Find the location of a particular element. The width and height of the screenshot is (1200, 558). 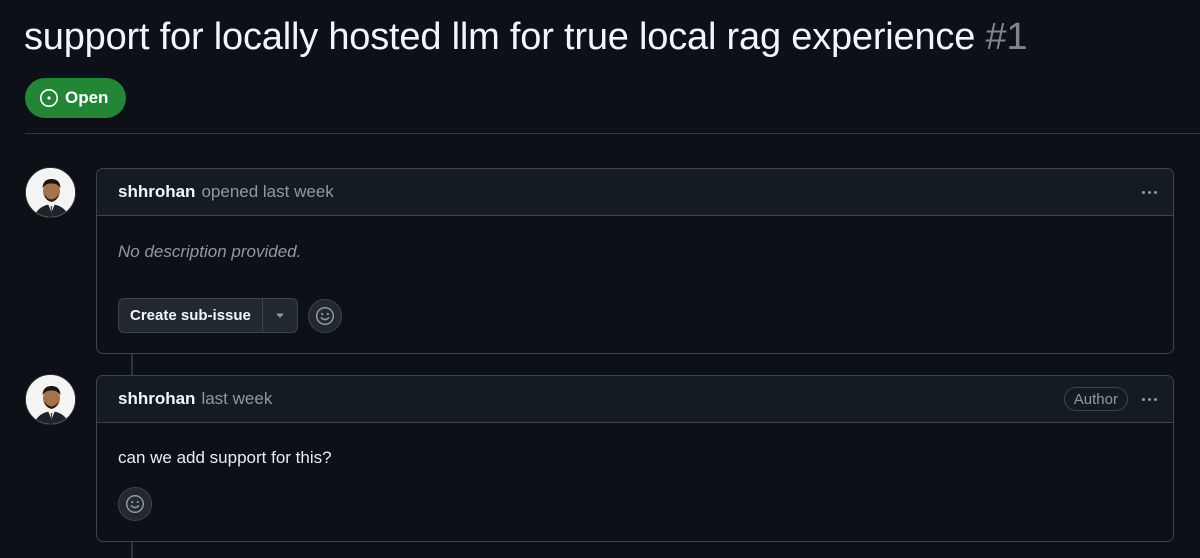

comment-timestamp: opened last week is located at coordinates (267, 192).